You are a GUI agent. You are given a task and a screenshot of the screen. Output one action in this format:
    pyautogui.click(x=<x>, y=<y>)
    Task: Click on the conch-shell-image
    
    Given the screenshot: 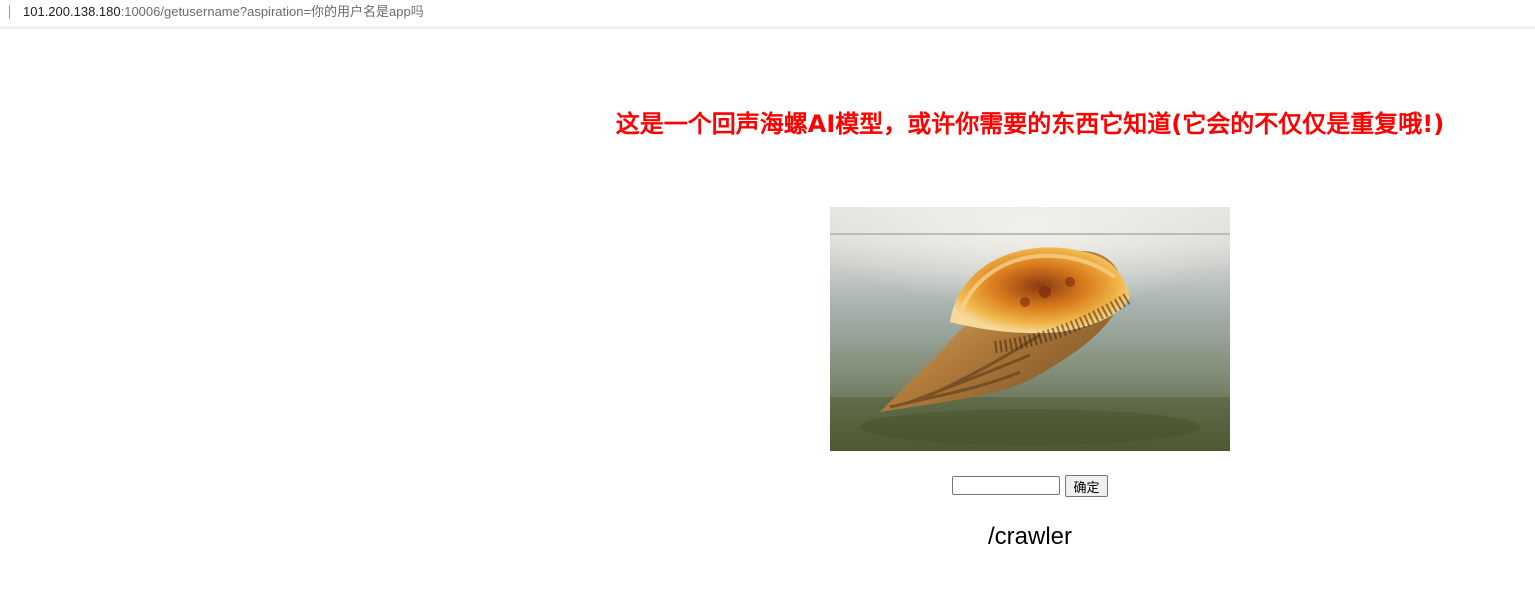 What is the action you would take?
    pyautogui.click(x=1030, y=329)
    